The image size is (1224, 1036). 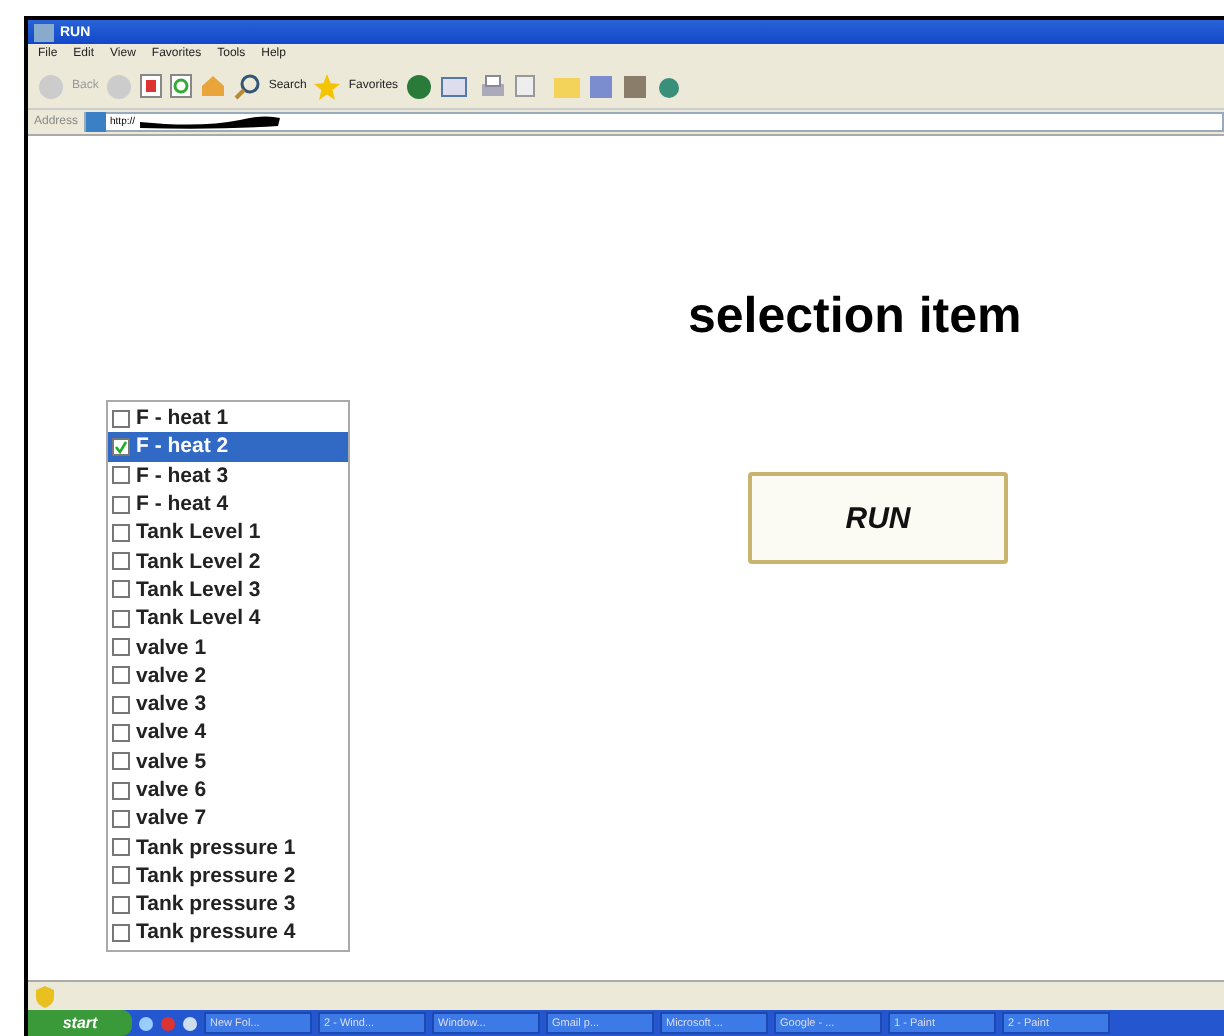 I want to click on list-item: valve 7, so click(x=228, y=818).